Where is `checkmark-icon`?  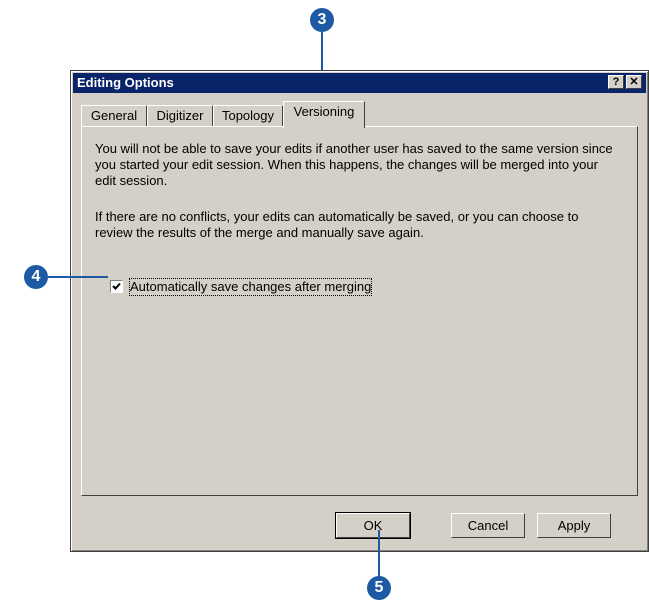
checkmark-icon is located at coordinates (116, 286).